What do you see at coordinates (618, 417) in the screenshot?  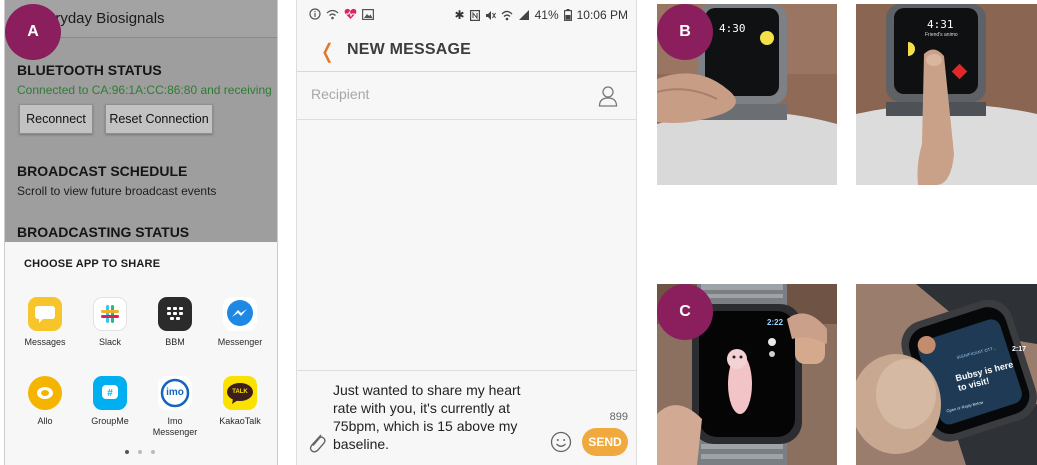 I see `character-count: 899` at bounding box center [618, 417].